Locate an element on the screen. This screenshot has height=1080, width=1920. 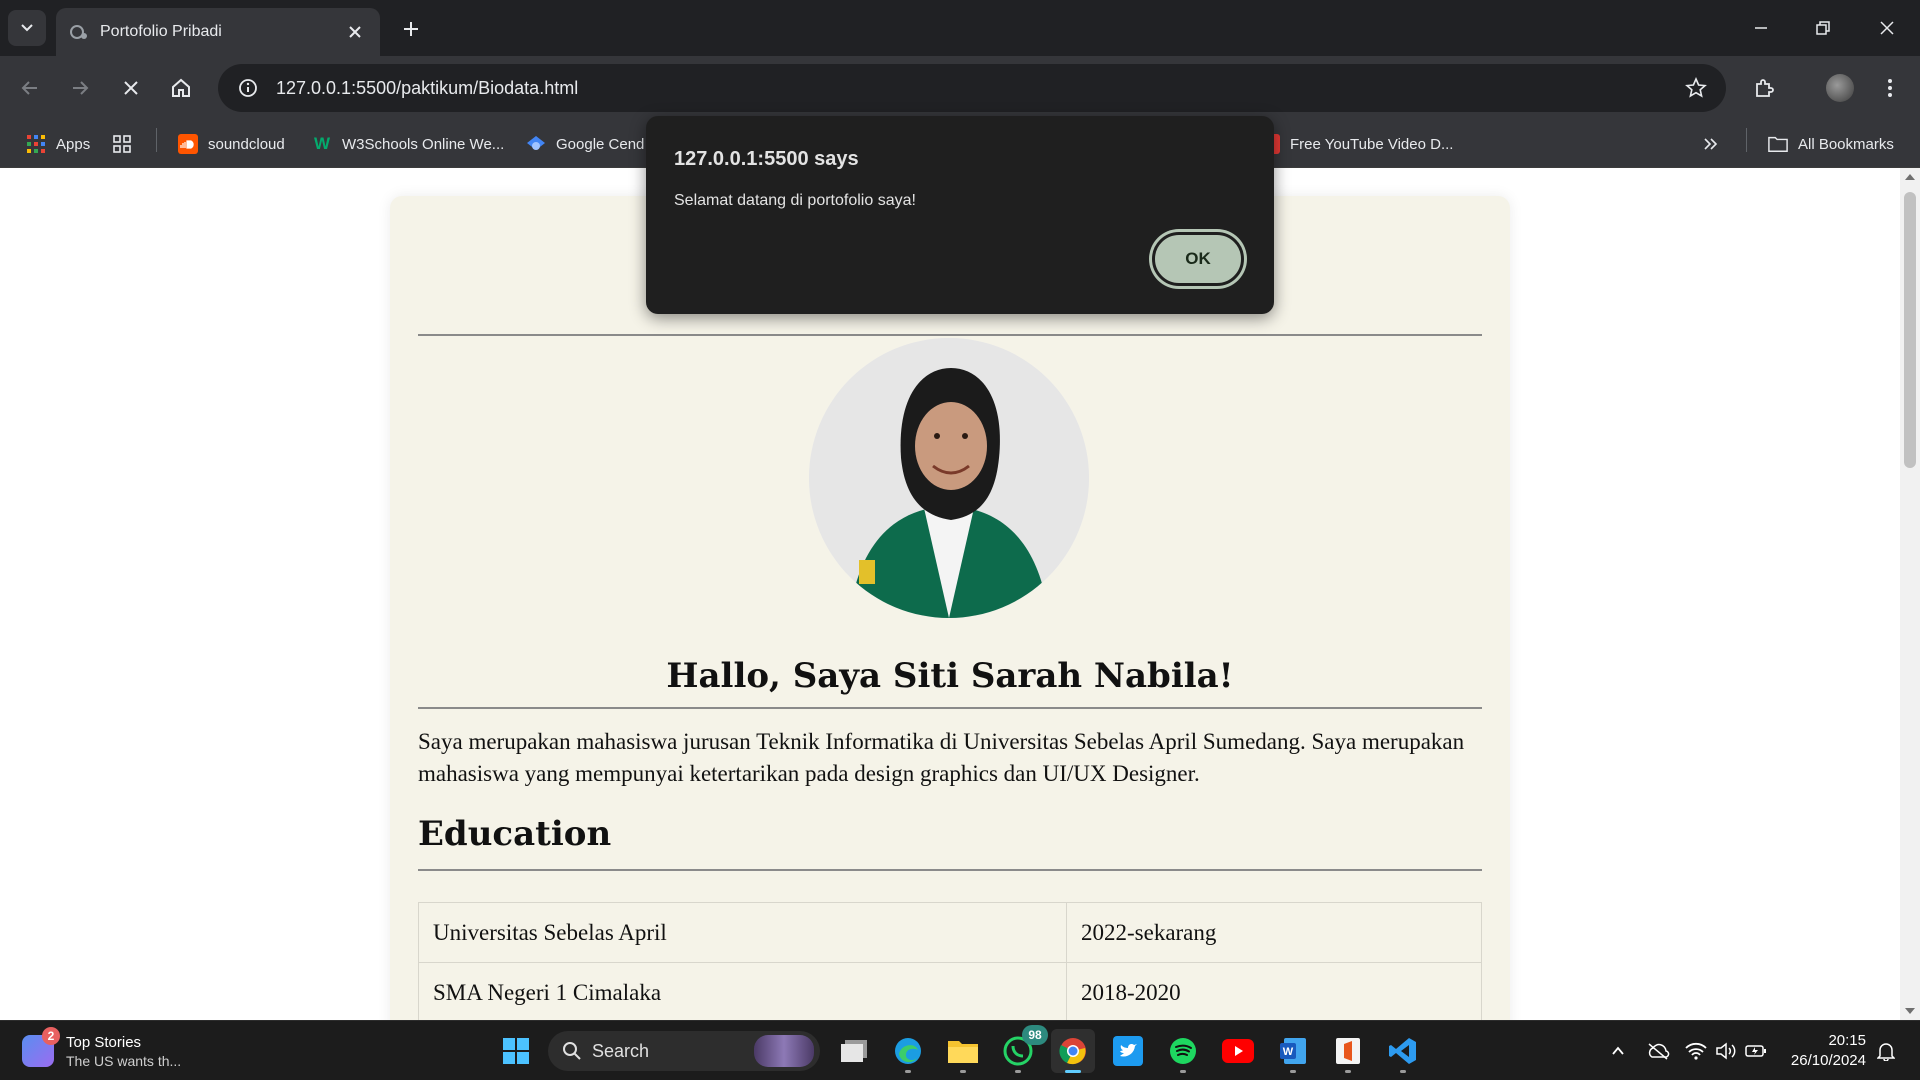
whatsapp-app: 98 is located at coordinates (1022, 1049).